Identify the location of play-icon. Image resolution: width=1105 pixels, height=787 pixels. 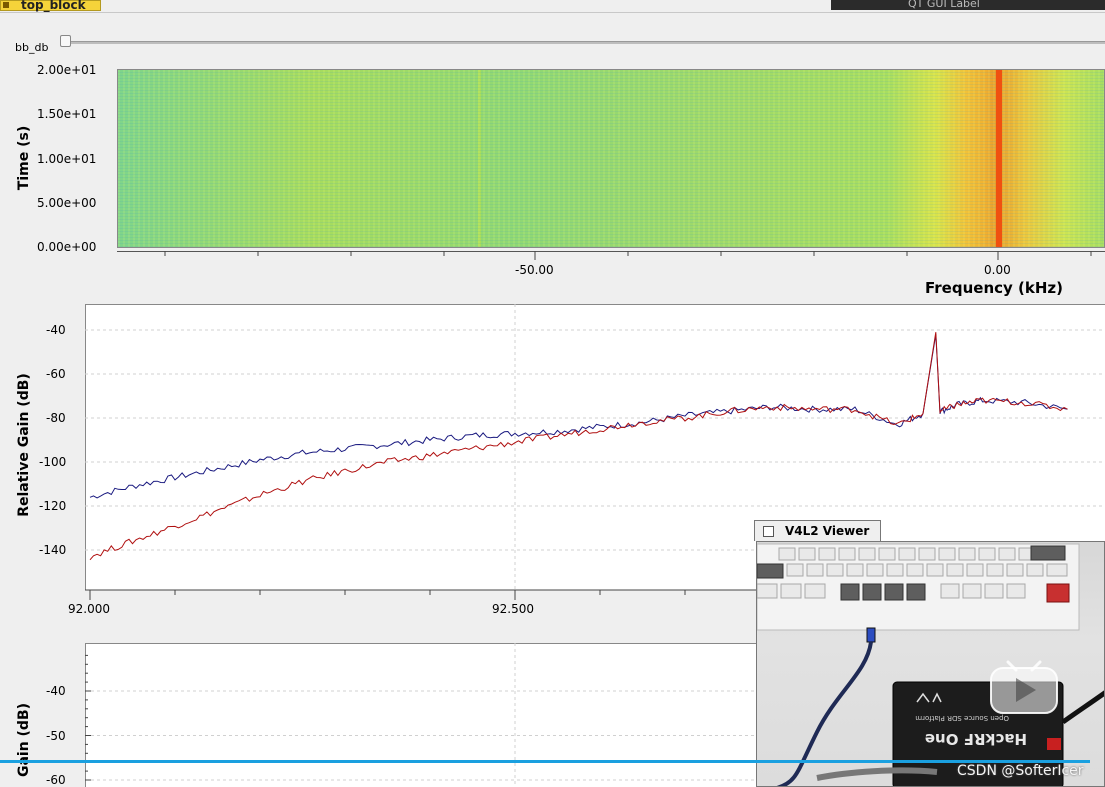
(1024, 687).